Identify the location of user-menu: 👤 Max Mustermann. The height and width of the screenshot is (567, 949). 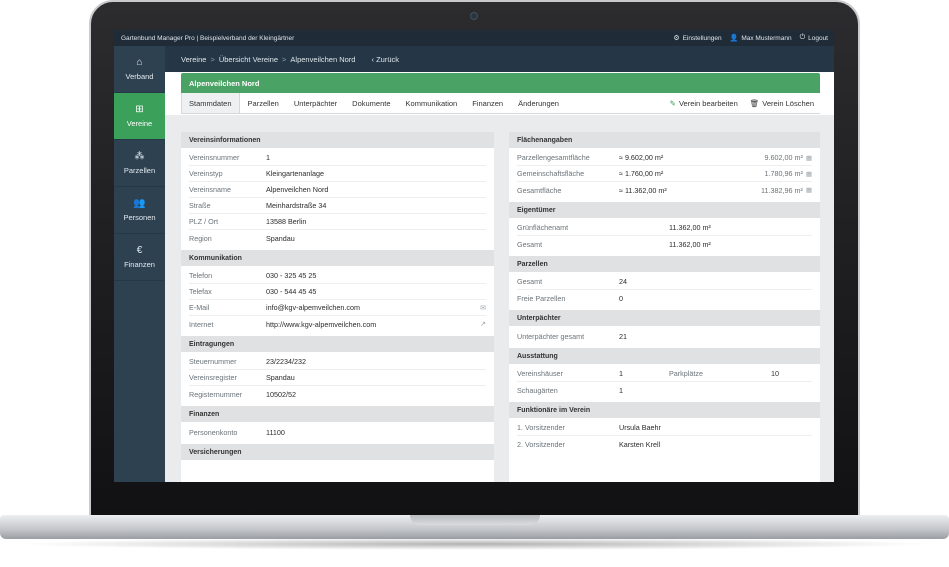
(761, 38).